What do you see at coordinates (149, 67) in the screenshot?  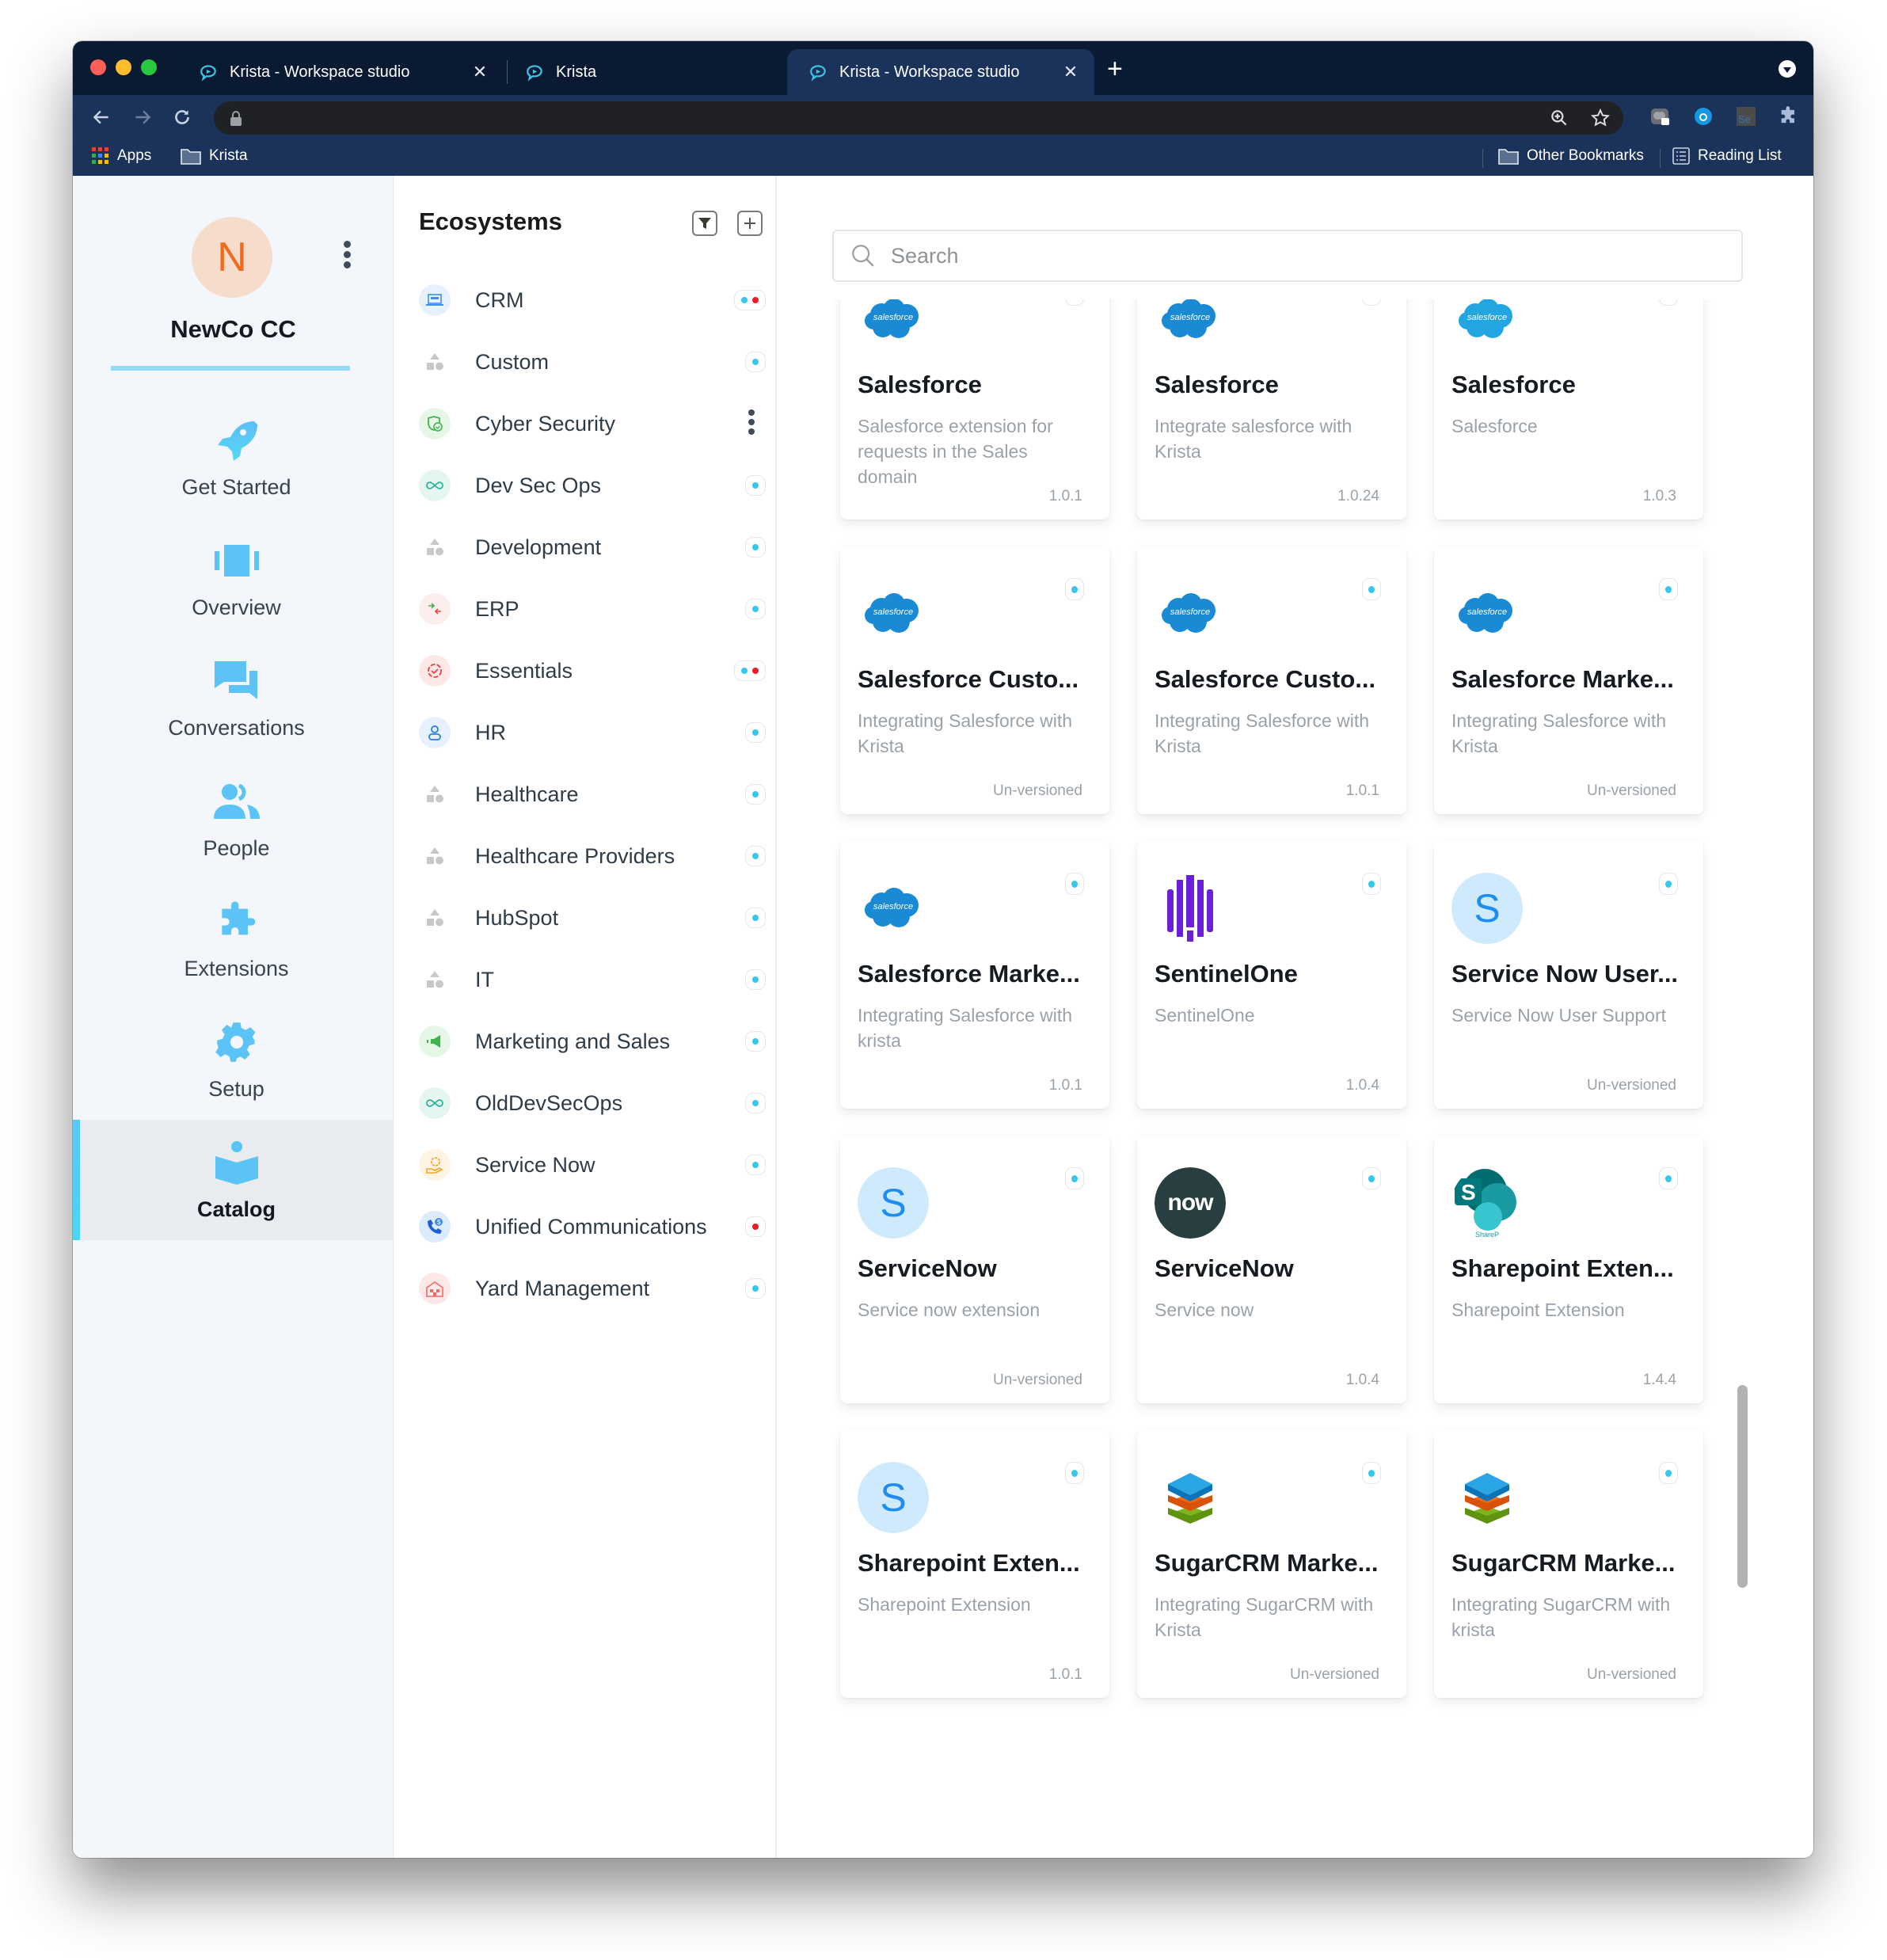 I see `maximize-window-button` at bounding box center [149, 67].